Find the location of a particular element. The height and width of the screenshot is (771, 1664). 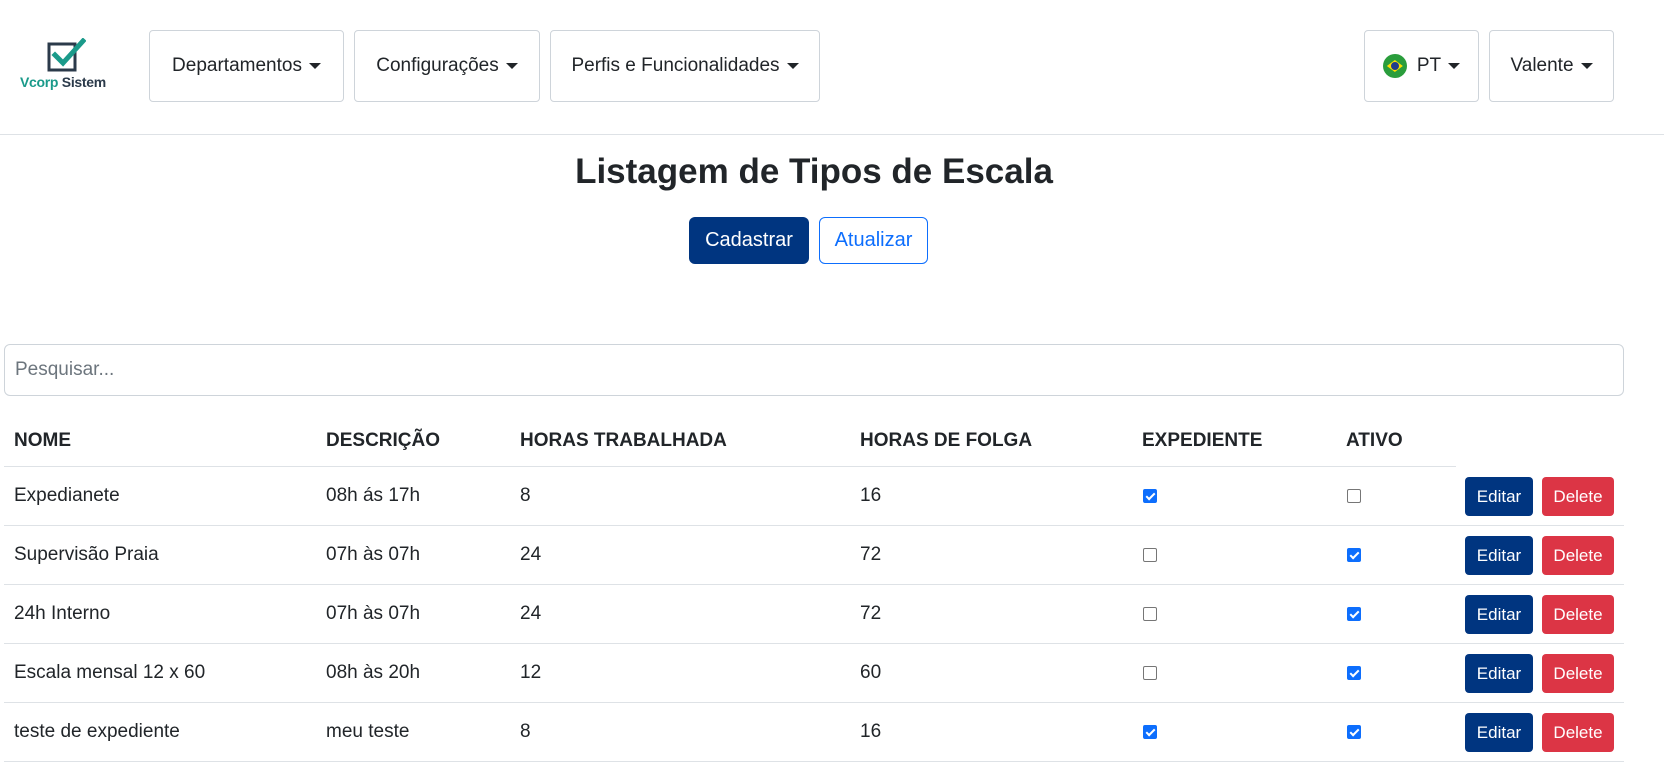

cell-nome: teste de expediente is located at coordinates (97, 731).